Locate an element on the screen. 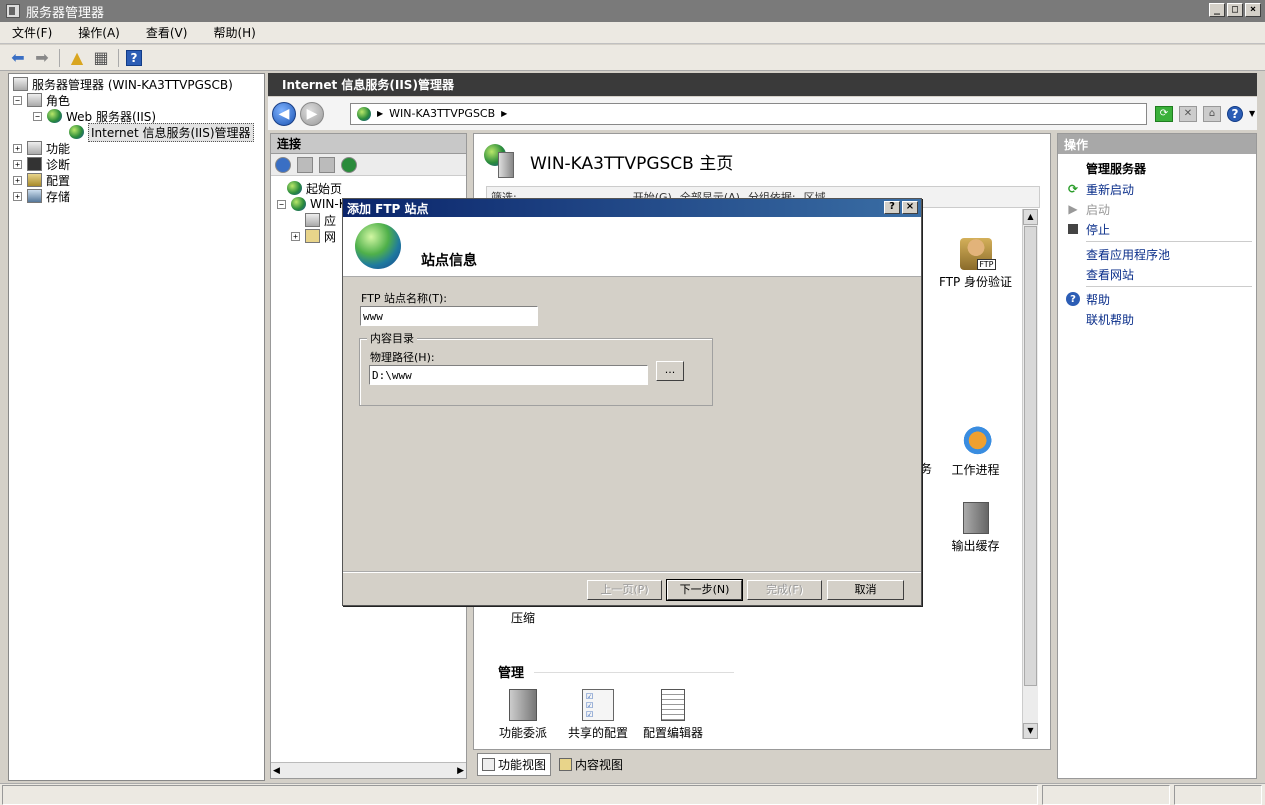  minimize-button: _ is located at coordinates (1217, 10).